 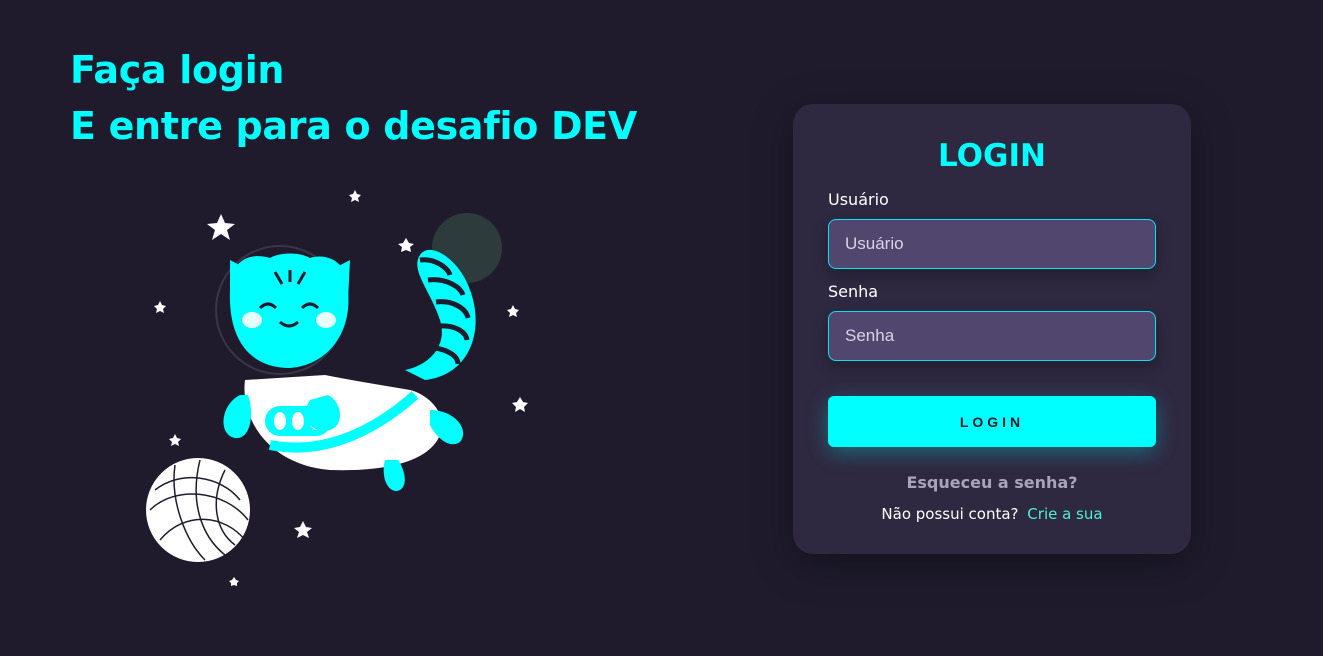 I want to click on signup-link: Crie a sua, so click(x=1064, y=514).